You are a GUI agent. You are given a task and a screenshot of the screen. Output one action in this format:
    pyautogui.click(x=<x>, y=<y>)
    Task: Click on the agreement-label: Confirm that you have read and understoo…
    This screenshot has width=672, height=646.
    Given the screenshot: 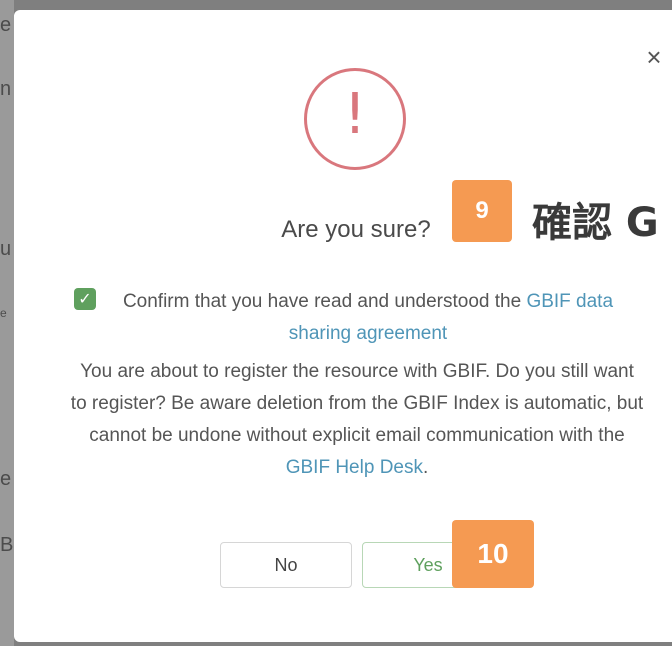 What is the action you would take?
    pyautogui.click(x=368, y=318)
    